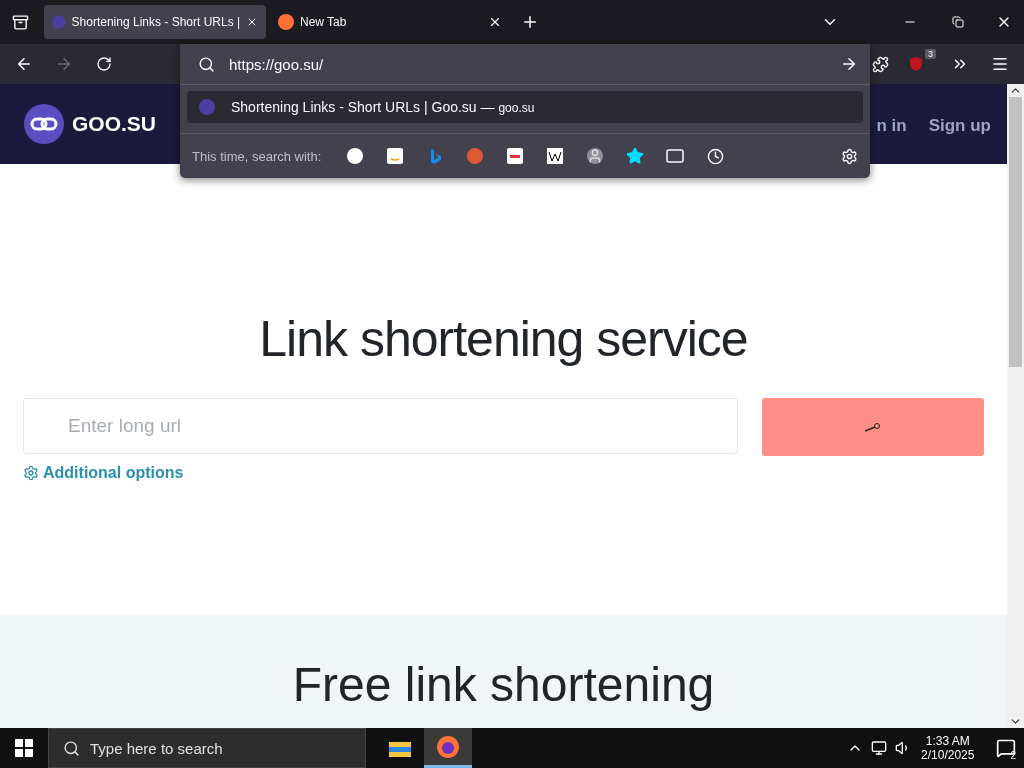  Describe the element at coordinates (24, 64) in the screenshot. I see `back-icon` at that location.